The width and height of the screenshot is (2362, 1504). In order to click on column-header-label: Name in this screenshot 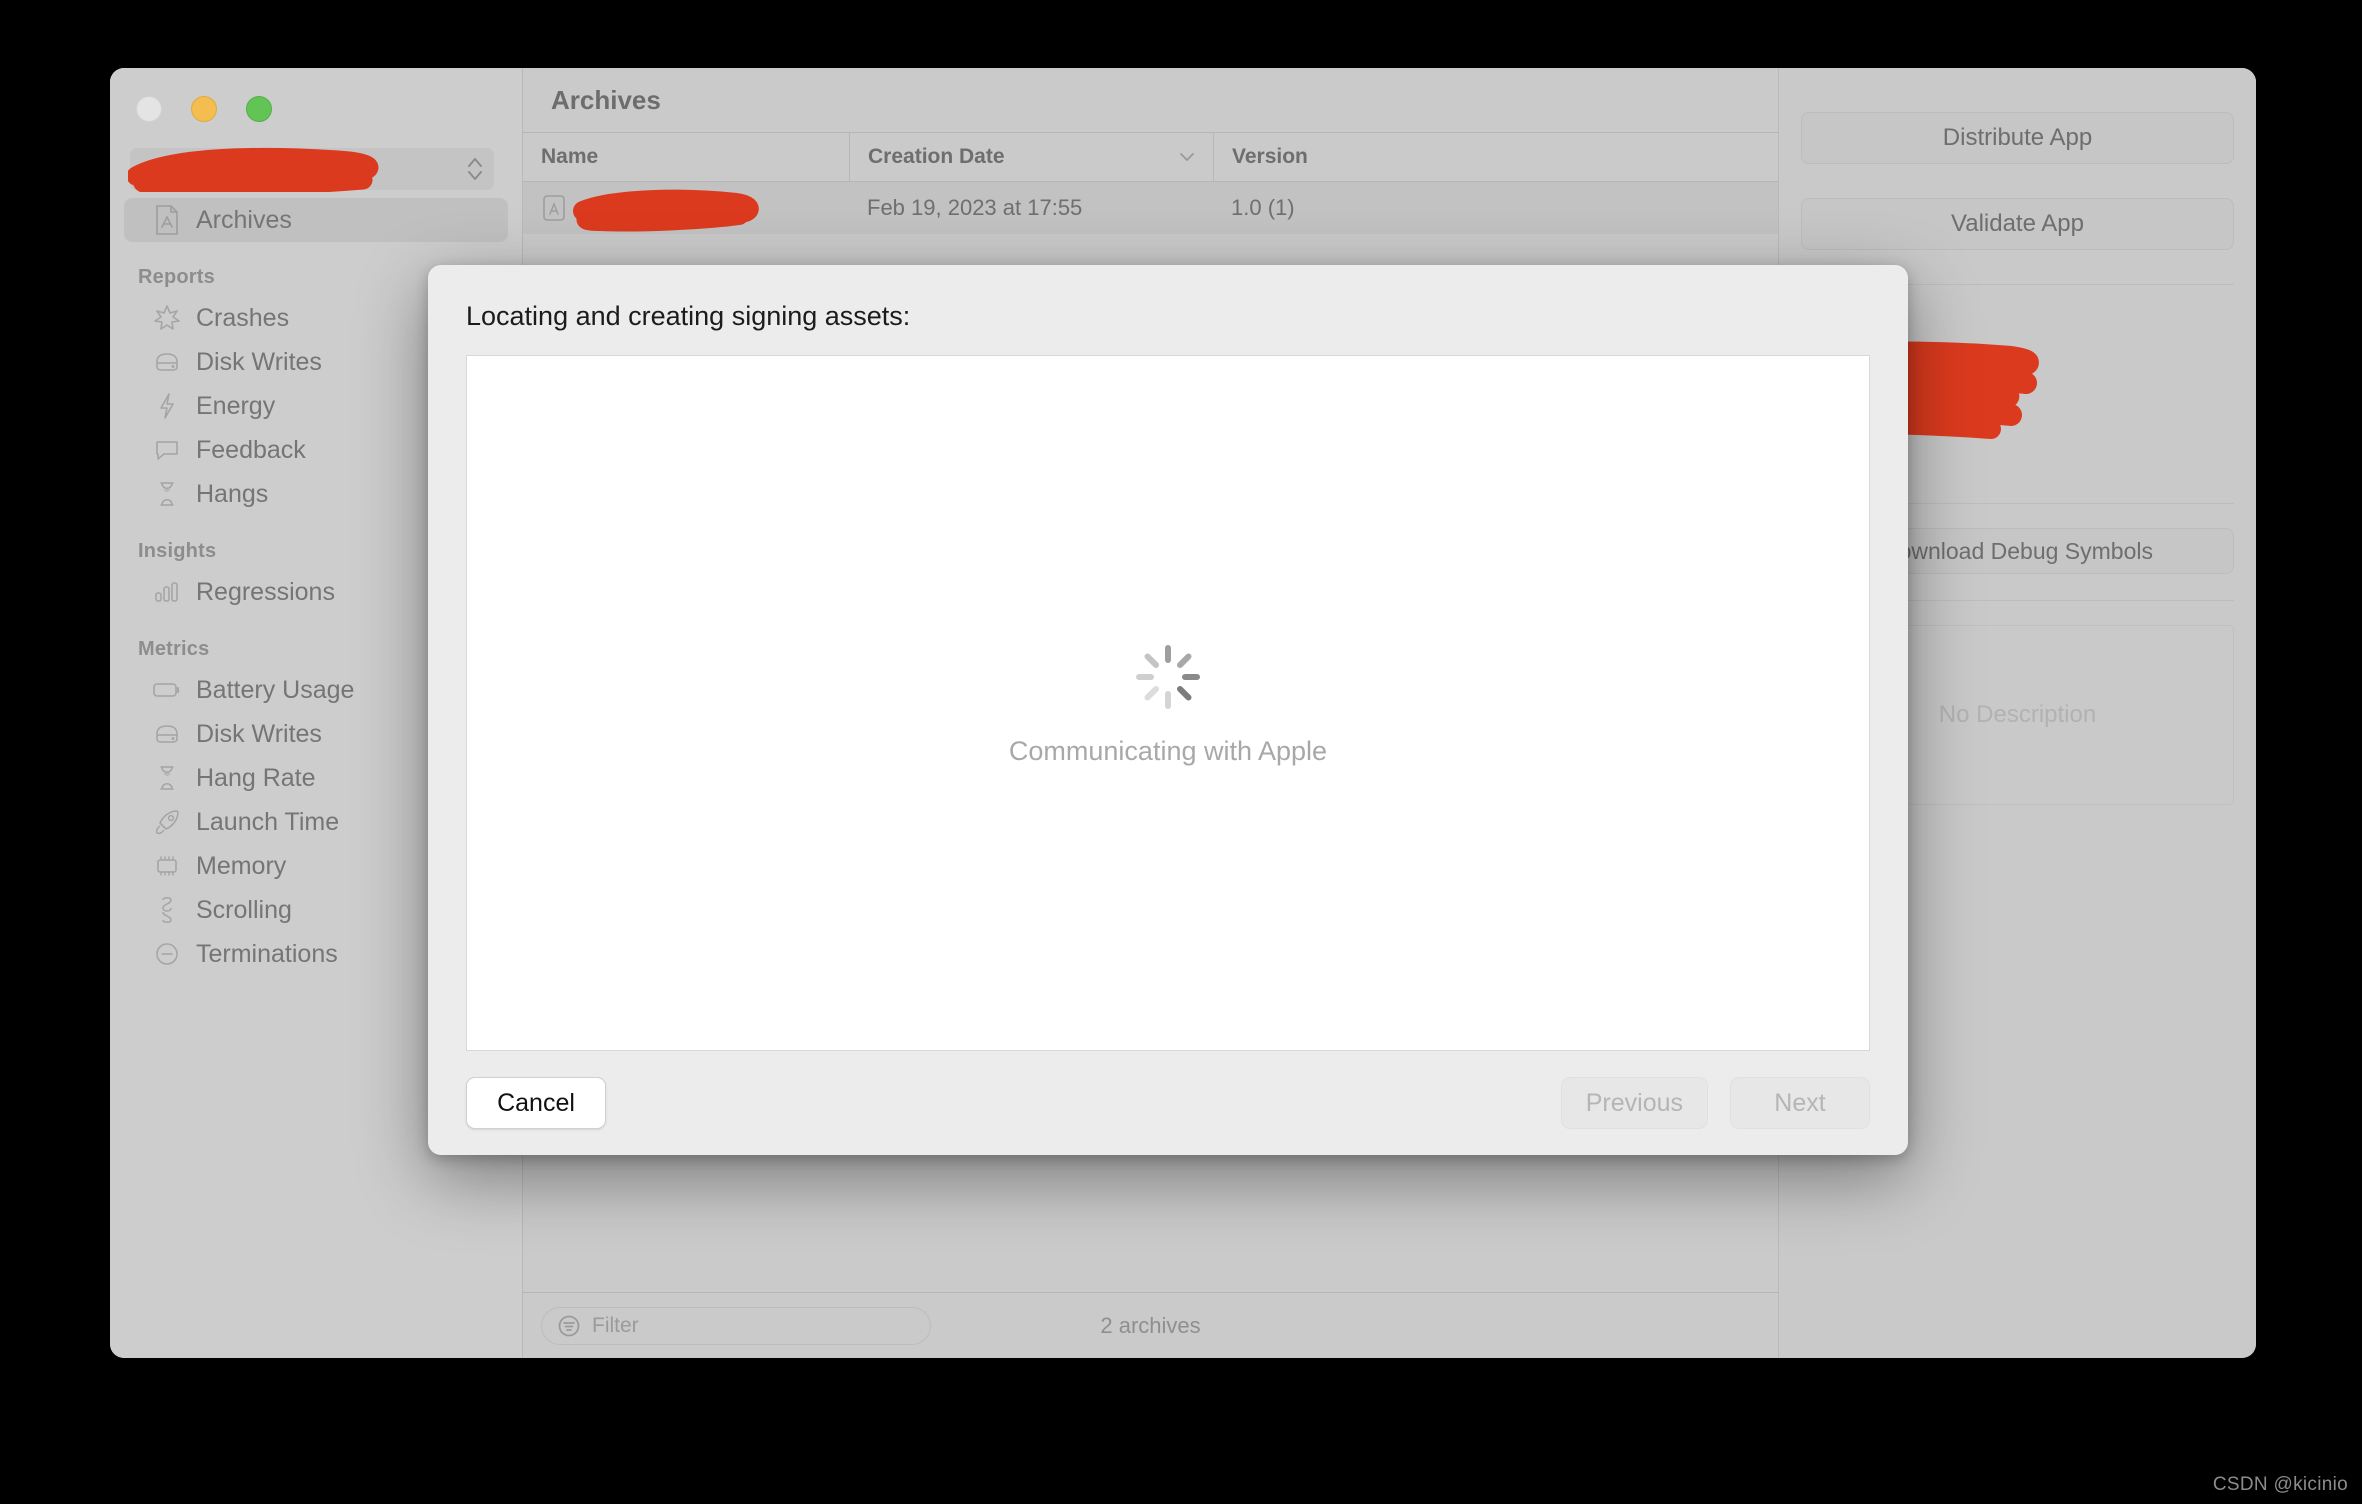, I will do `click(570, 156)`.